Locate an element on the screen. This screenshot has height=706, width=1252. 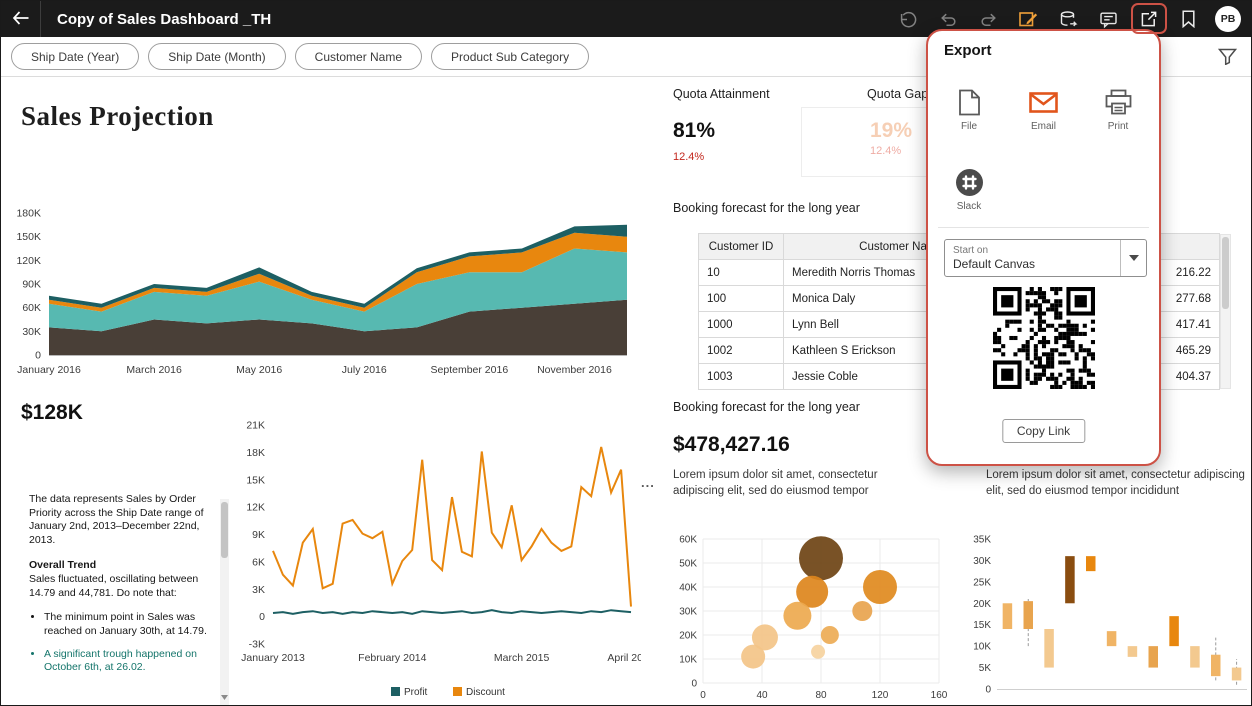
svg-text: January 2013 is located at coordinates (273, 658).